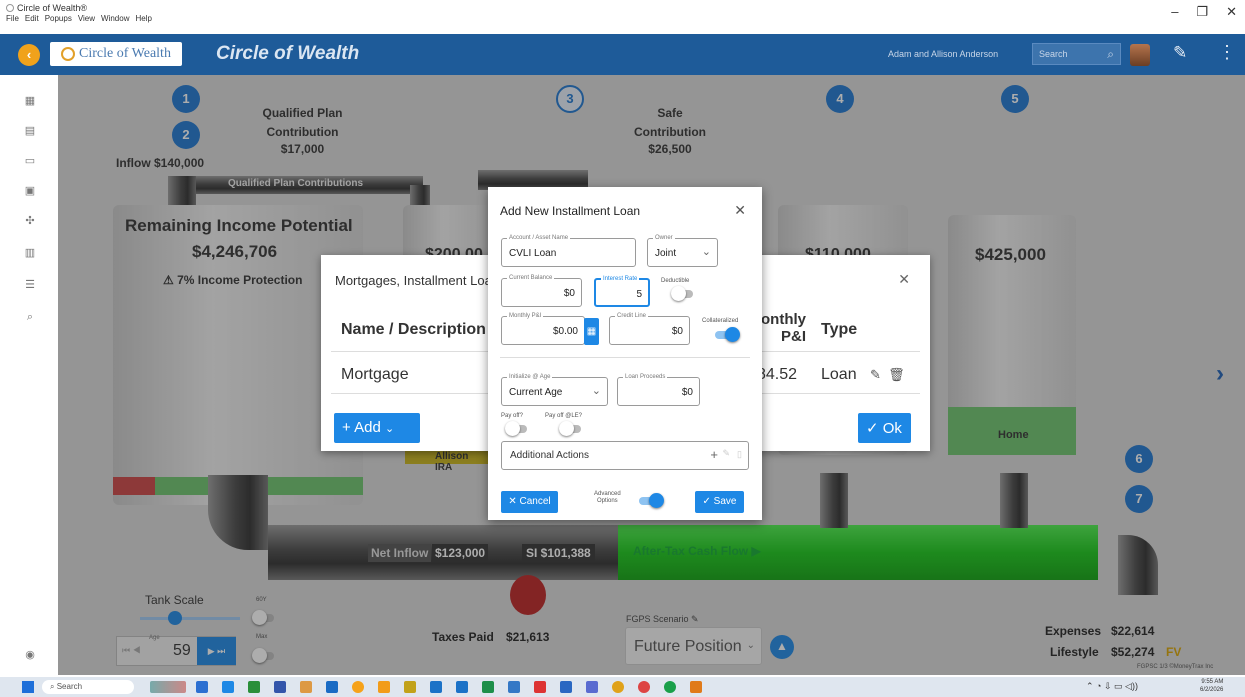 The image size is (1245, 697). I want to click on menubar: File Edit Popups View Window Help, so click(79, 18).